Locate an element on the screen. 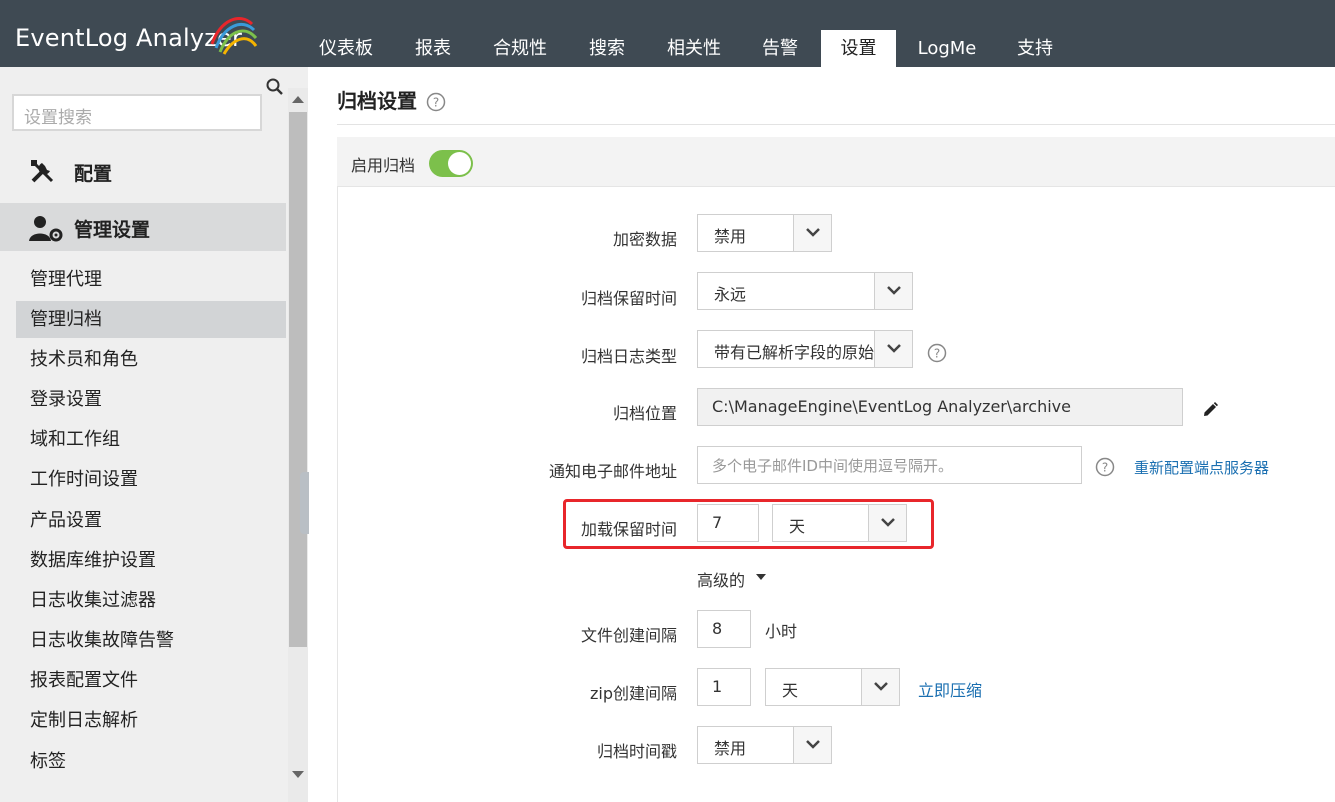  sidebar-item-manage-archive: 管理归档 is located at coordinates (151, 319).